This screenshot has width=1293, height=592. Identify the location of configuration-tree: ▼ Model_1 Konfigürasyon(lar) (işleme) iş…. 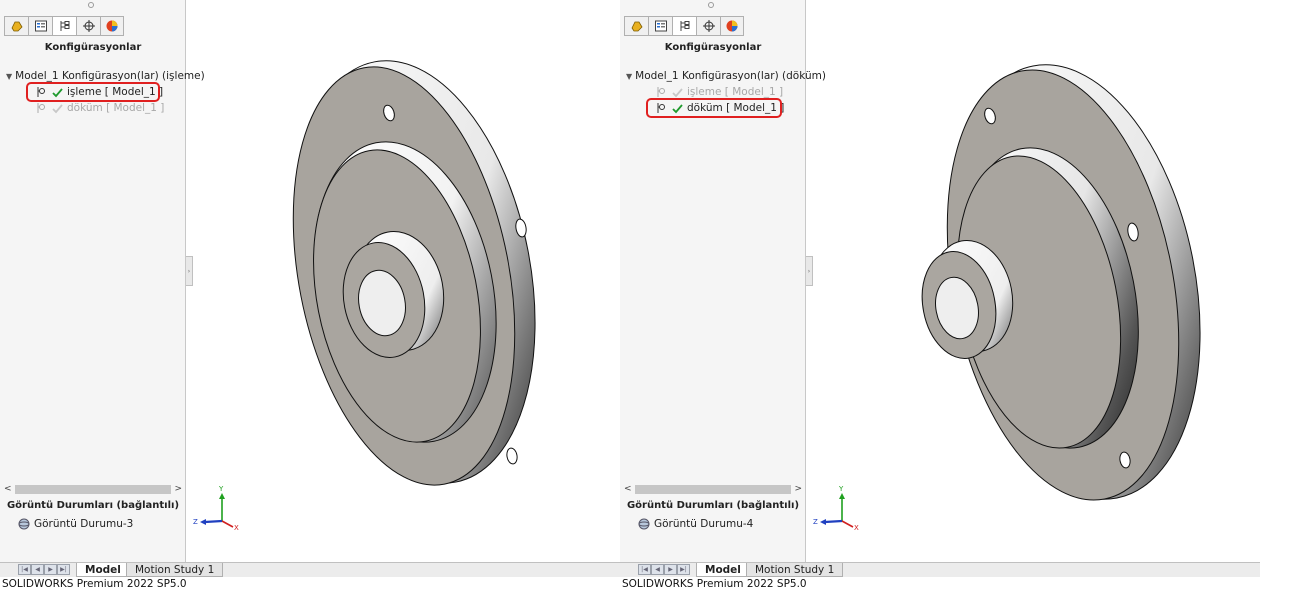
(105, 92).